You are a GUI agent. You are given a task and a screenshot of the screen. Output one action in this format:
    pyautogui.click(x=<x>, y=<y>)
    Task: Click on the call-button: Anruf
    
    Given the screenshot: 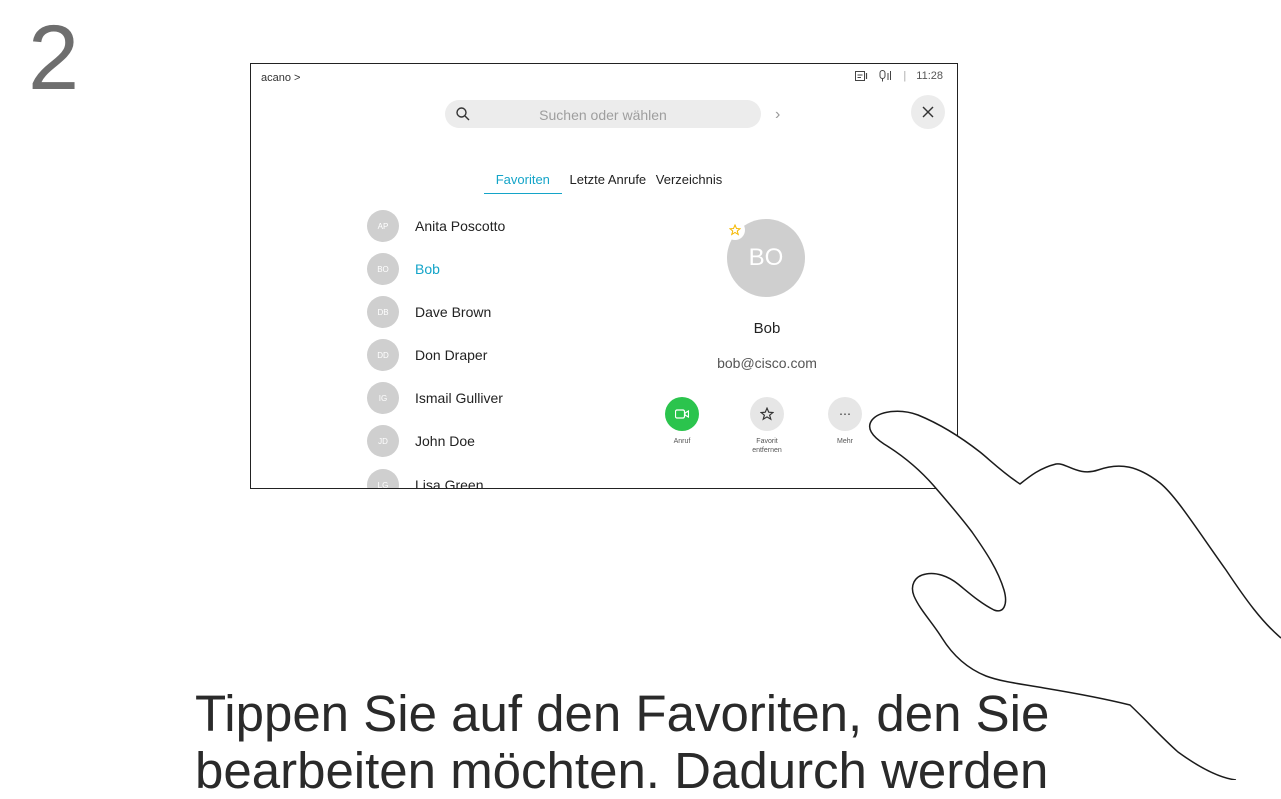 What is the action you would take?
    pyautogui.click(x=682, y=421)
    